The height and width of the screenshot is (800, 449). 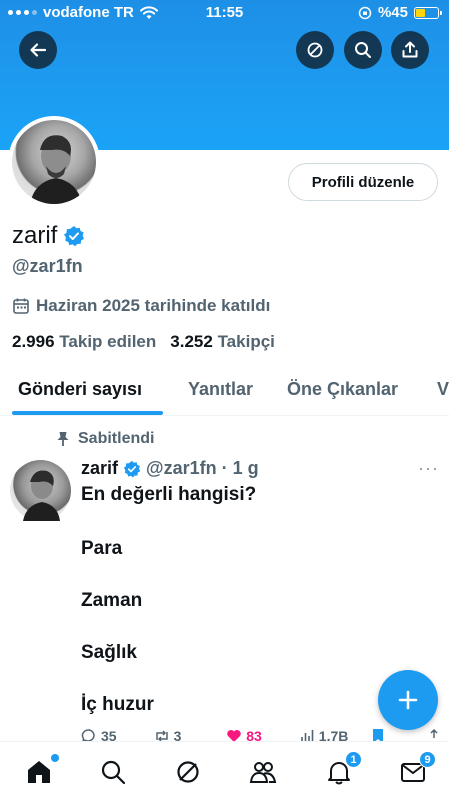 I want to click on battery-percent: %45, so click(x=392, y=12).